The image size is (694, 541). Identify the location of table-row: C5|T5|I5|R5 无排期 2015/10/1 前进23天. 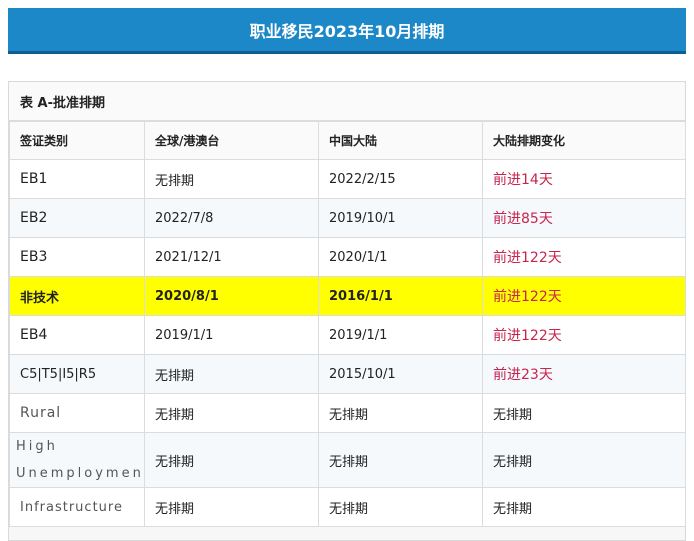
(347, 374).